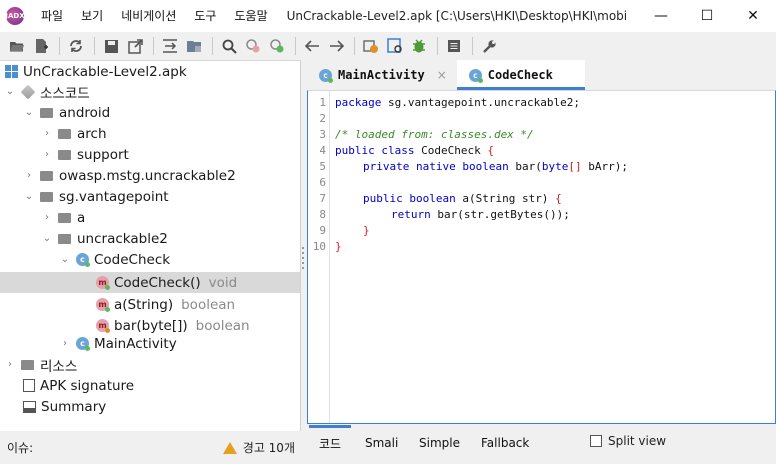 Image resolution: width=776 pixels, height=464 pixels. I want to click on menu-help: 도움말, so click(250, 16).